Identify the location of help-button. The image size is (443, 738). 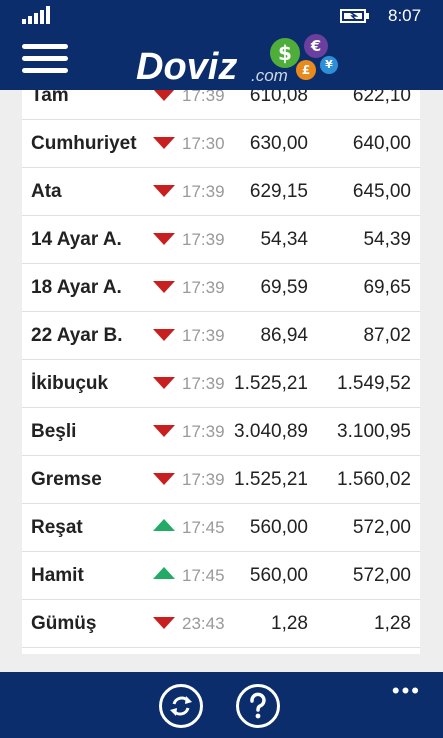
(258, 706).